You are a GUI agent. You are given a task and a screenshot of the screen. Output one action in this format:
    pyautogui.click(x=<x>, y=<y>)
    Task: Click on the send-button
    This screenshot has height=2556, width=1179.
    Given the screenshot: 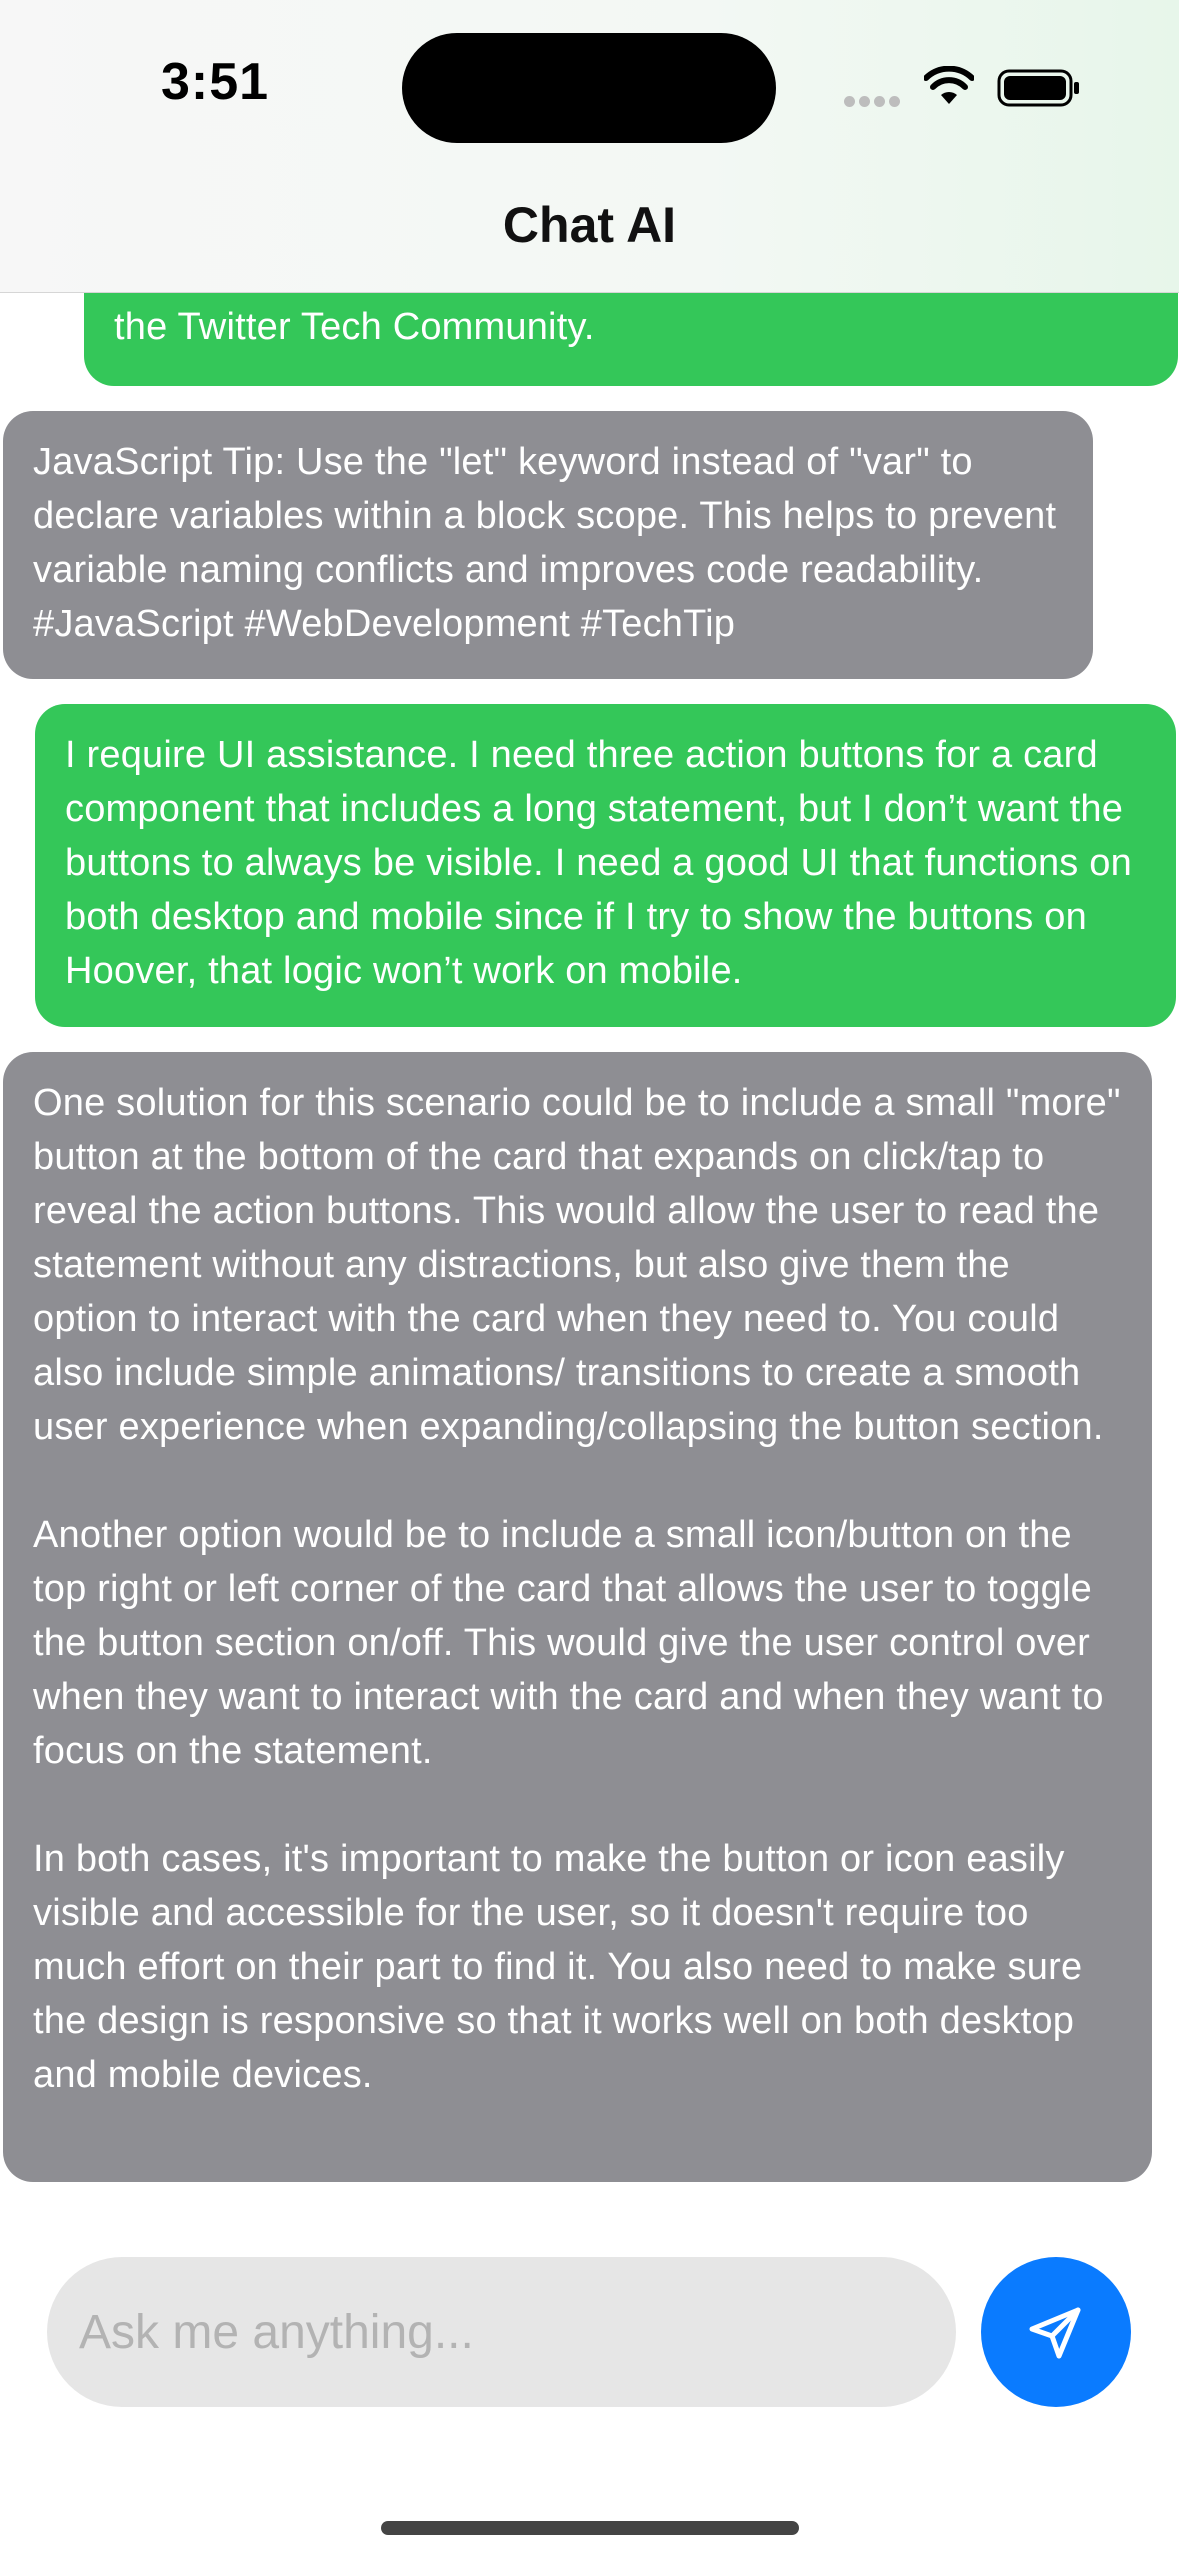 What is the action you would take?
    pyautogui.click(x=1056, y=2332)
    